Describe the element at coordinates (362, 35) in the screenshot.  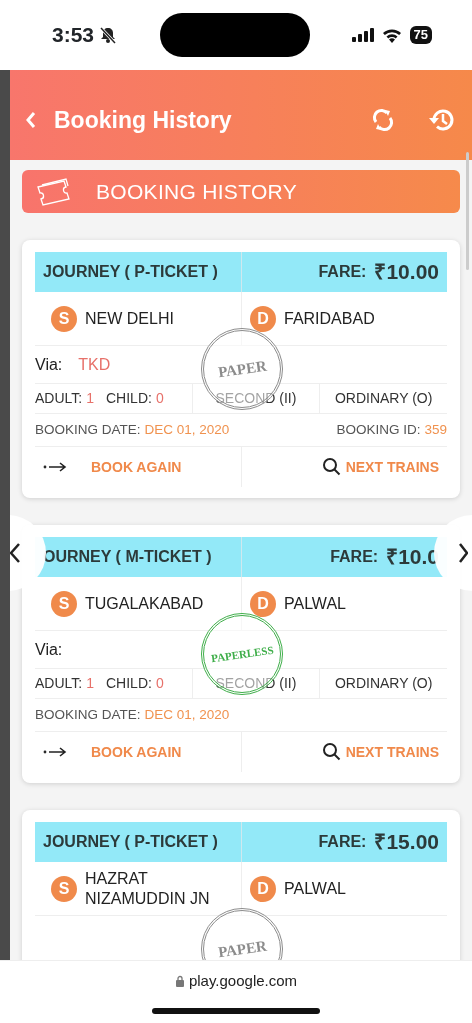
I see `signal-icon` at that location.